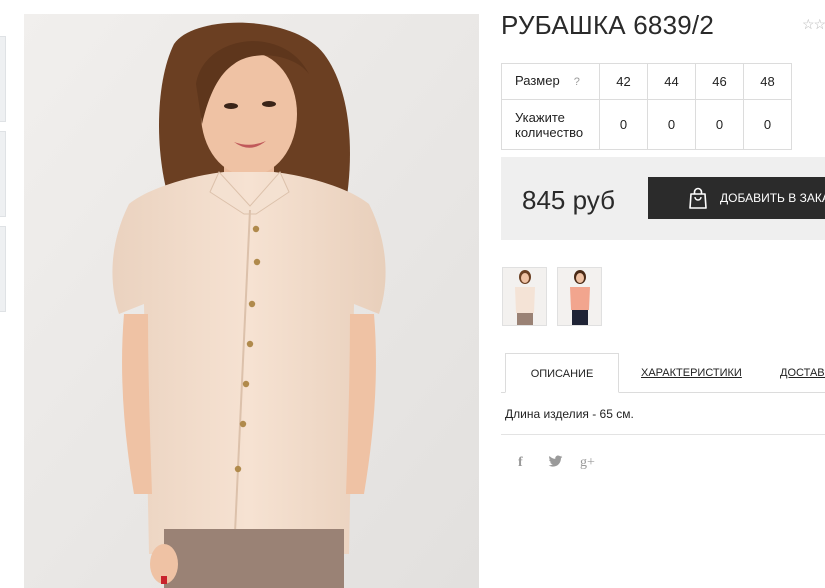  I want to click on shopping-bag-icon, so click(698, 198).